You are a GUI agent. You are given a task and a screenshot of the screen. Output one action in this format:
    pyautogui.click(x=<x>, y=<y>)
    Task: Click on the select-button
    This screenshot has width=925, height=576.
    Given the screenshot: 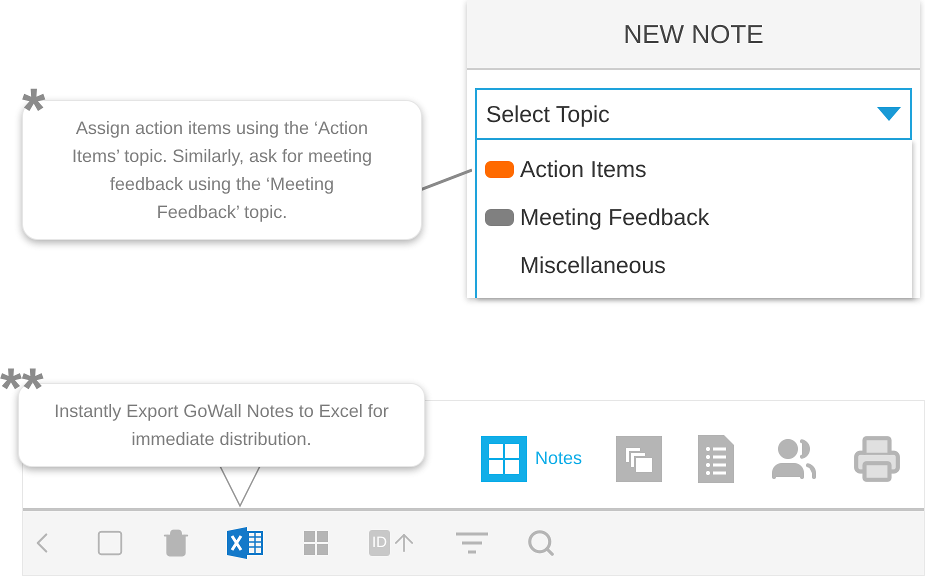 What is the action you would take?
    pyautogui.click(x=110, y=543)
    